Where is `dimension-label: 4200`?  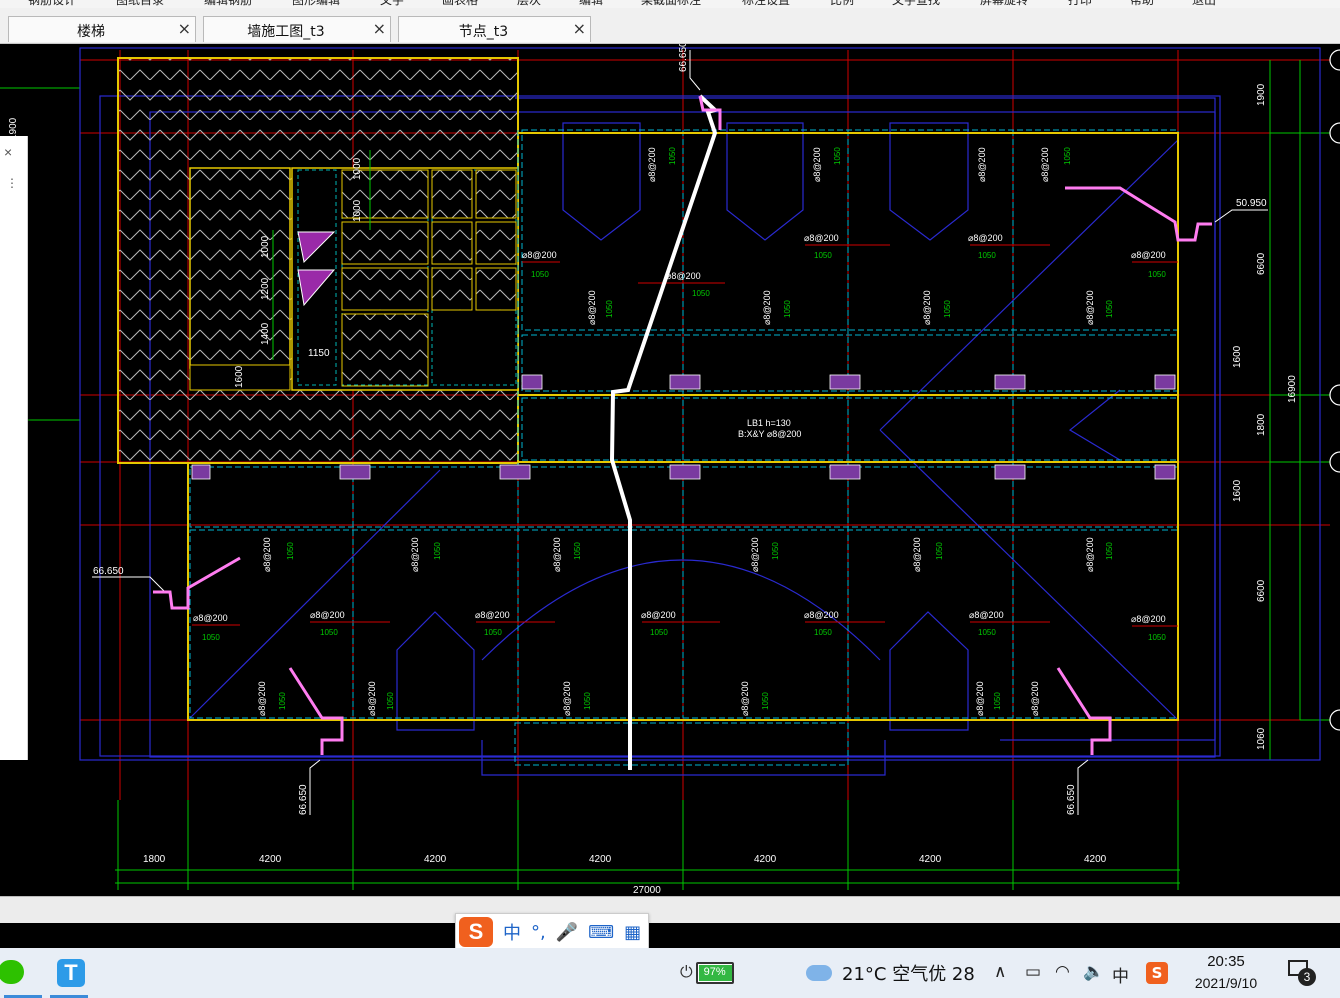
dimension-label: 4200 is located at coordinates (600, 859).